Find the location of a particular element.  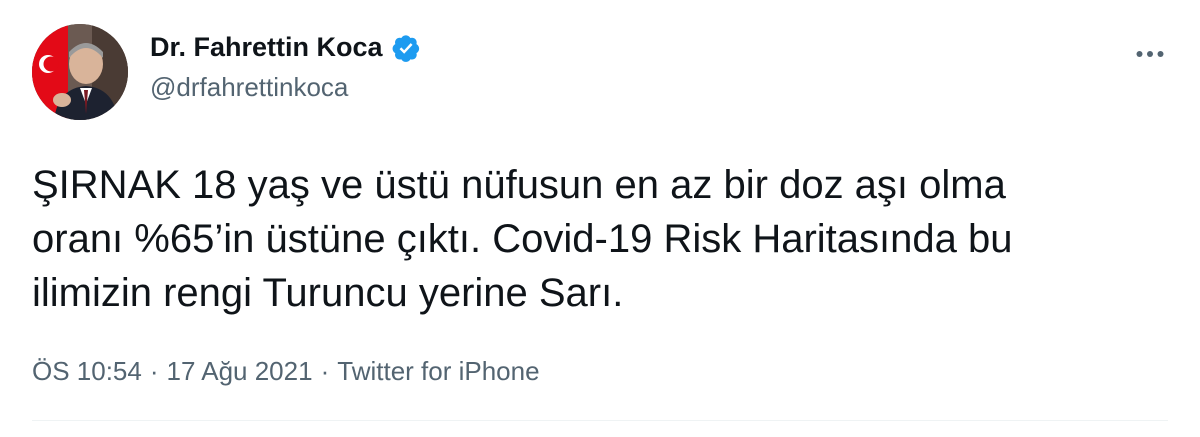

avatar is located at coordinates (80, 72).